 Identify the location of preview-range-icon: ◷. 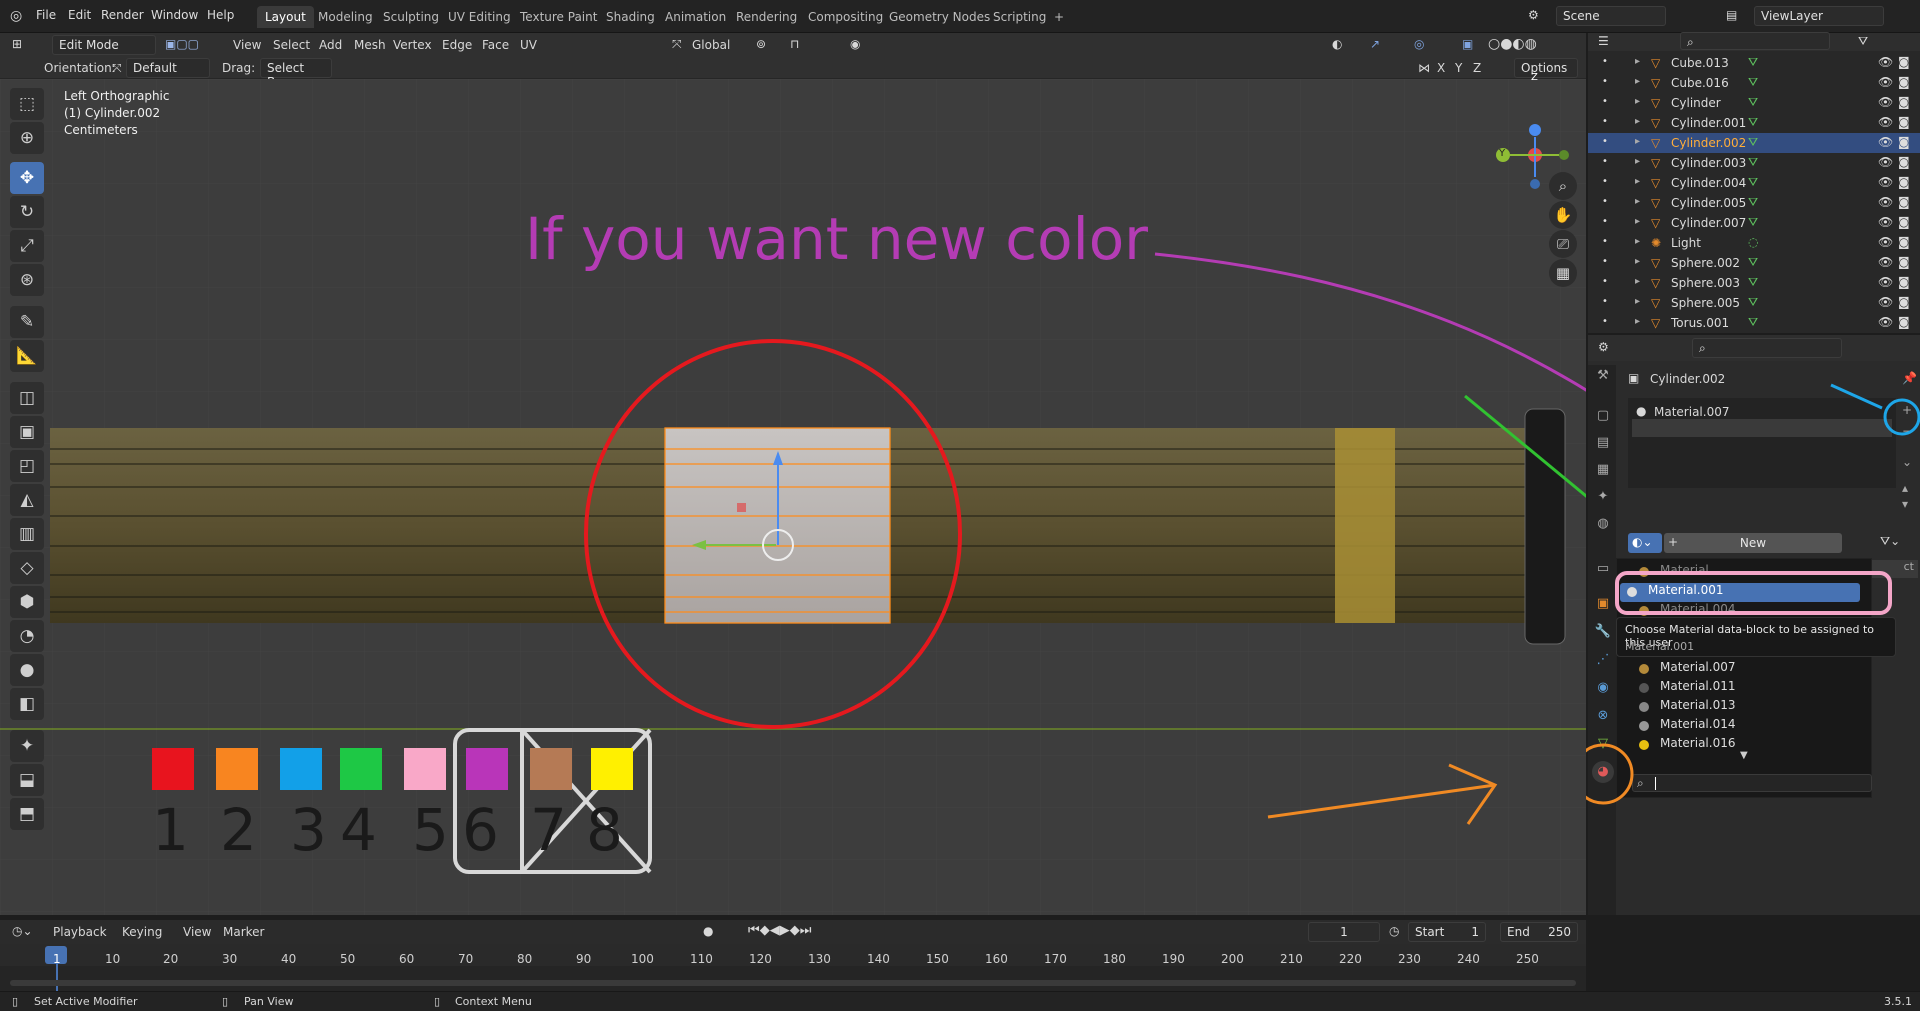
(1394, 931).